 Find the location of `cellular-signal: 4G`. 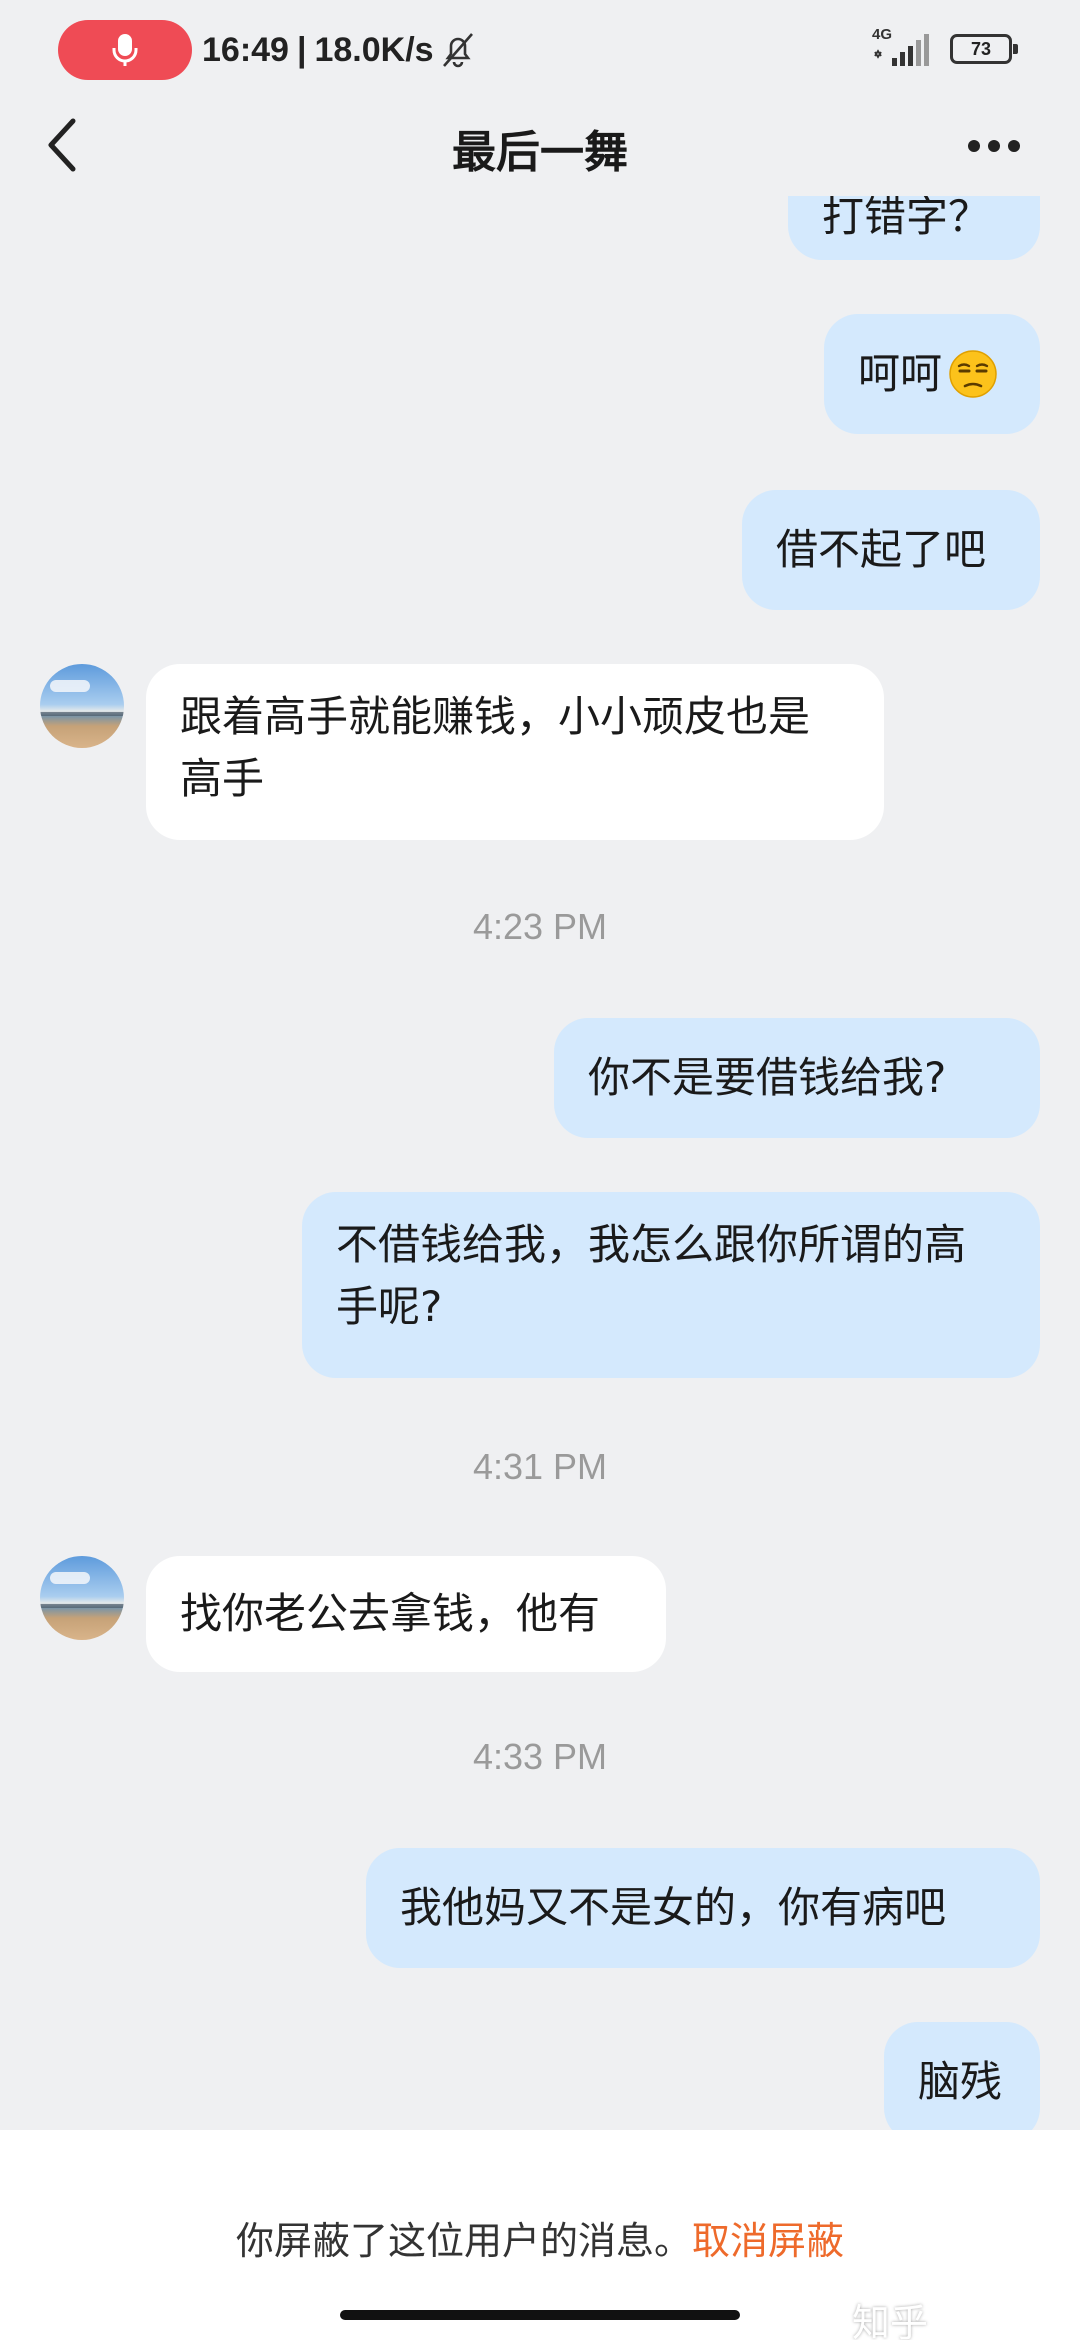

cellular-signal: 4G is located at coordinates (904, 48).